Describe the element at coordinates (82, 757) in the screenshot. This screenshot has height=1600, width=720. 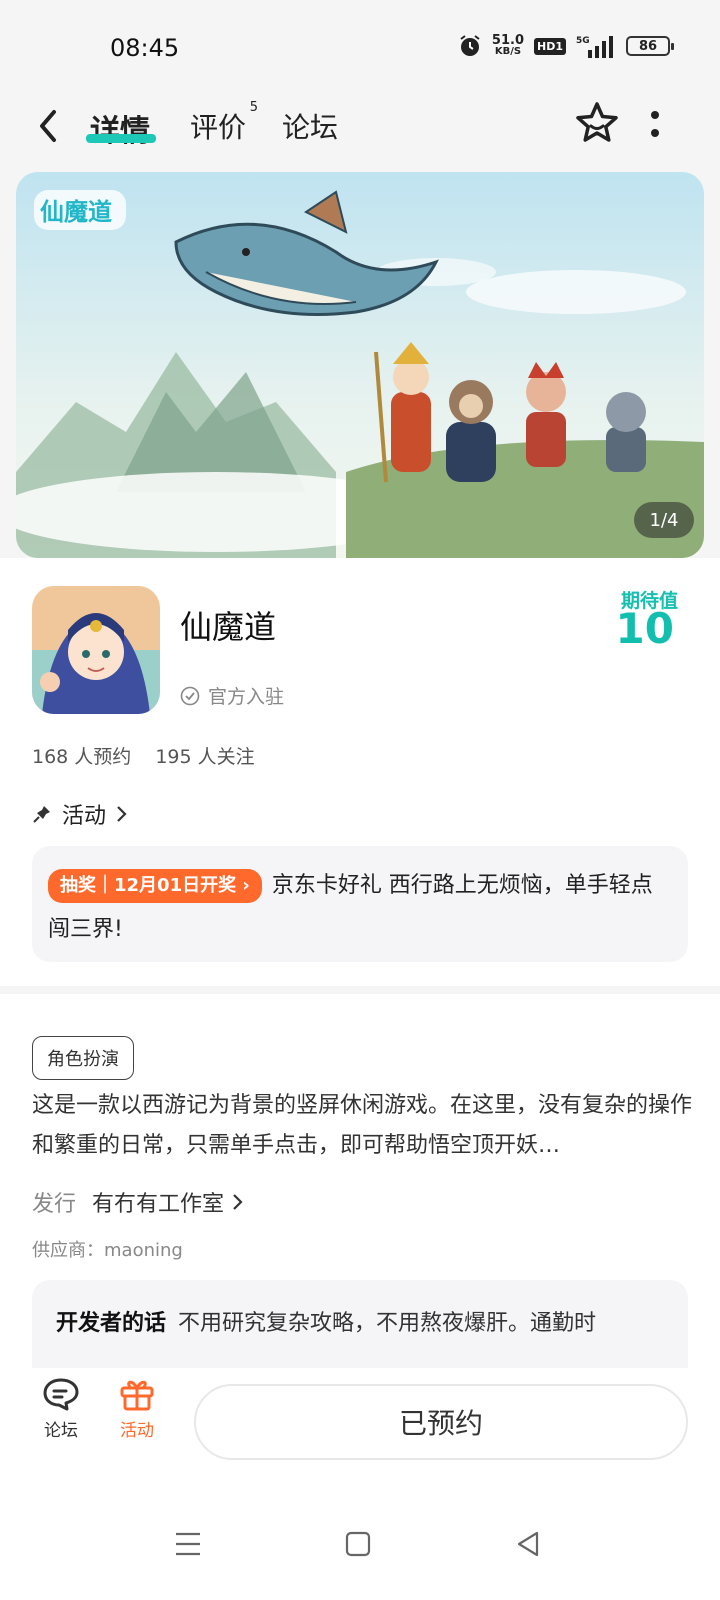
I see `reservation-count: 168 人预约` at that location.